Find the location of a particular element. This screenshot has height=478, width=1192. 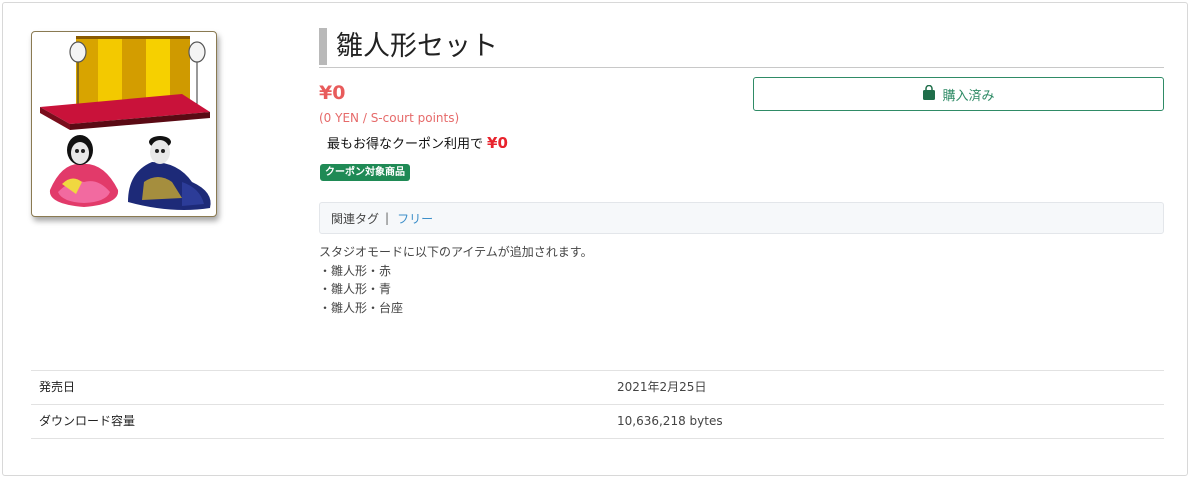

purchased-button: 購入済み is located at coordinates (958, 94).